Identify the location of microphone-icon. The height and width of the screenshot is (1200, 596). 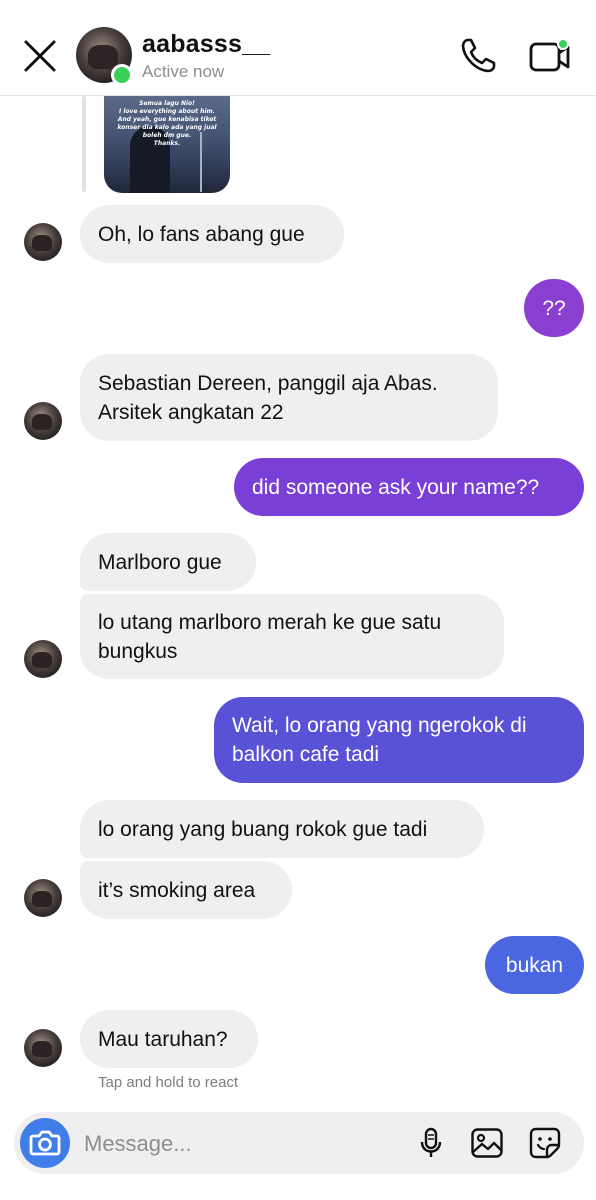
(431, 1143).